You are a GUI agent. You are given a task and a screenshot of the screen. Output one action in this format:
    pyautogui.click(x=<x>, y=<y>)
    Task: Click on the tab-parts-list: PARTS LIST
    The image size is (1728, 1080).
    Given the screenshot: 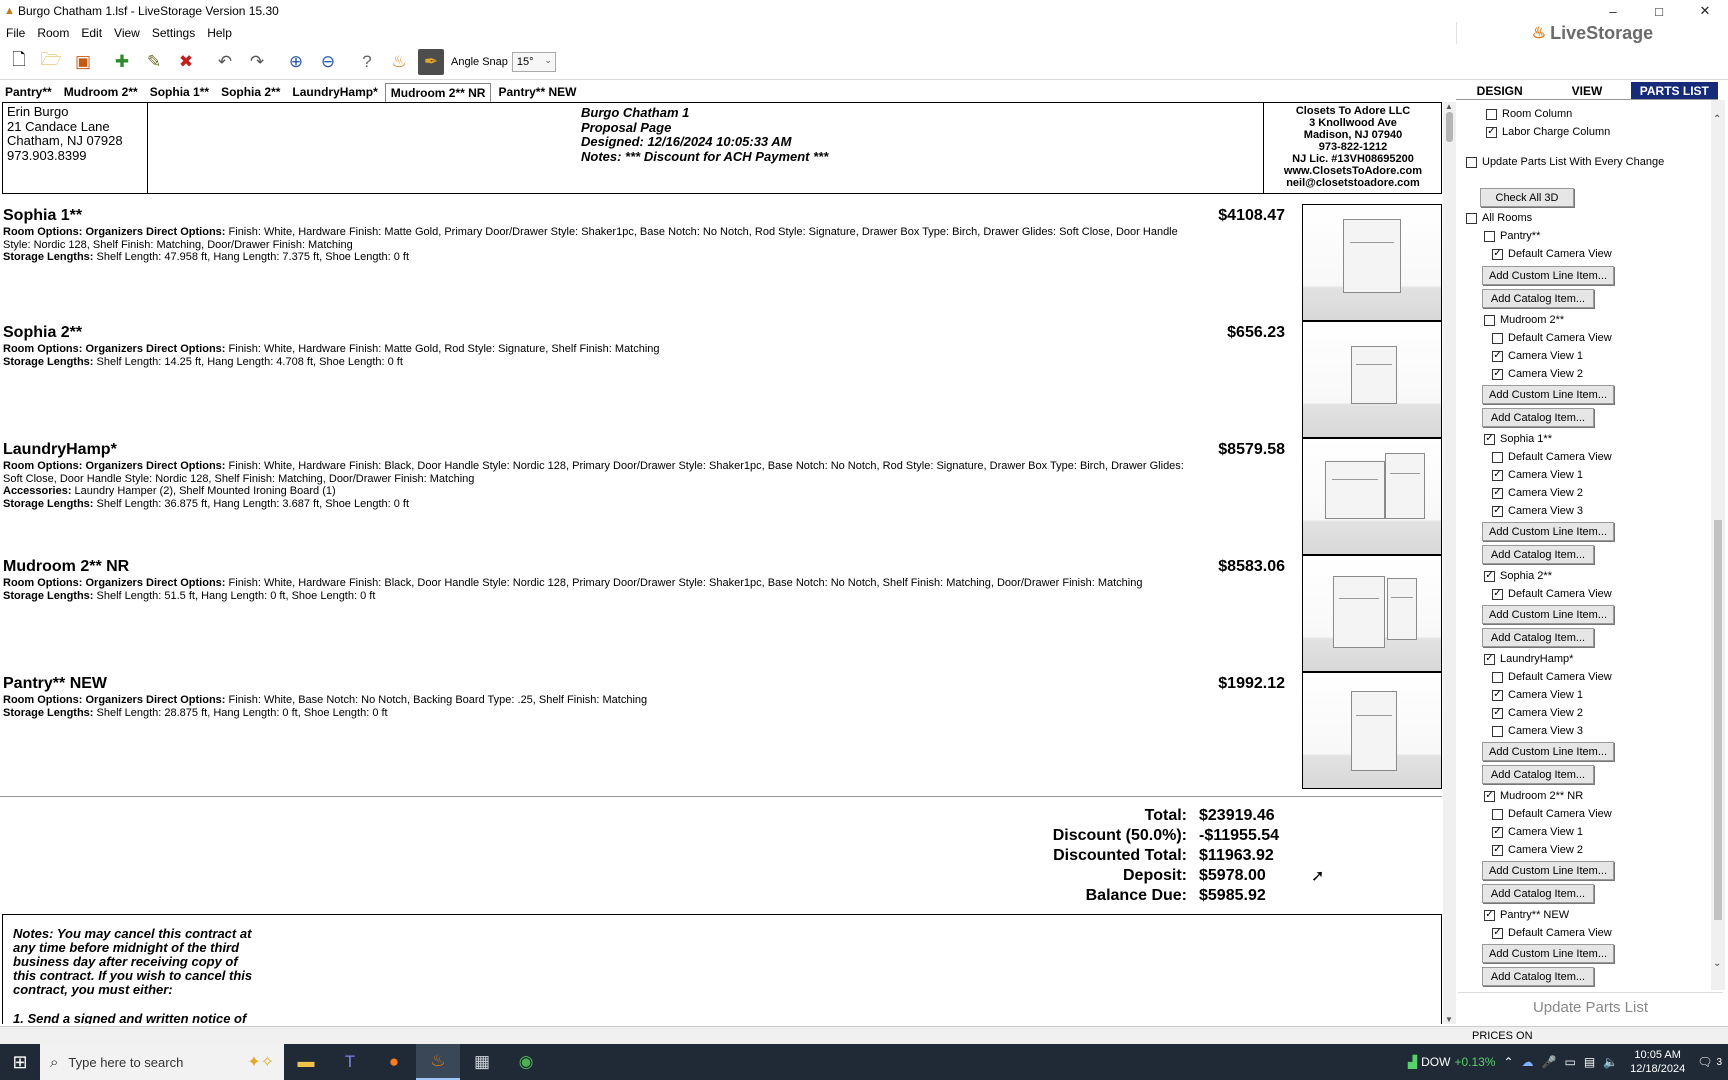 What is the action you would take?
    pyautogui.click(x=1674, y=90)
    